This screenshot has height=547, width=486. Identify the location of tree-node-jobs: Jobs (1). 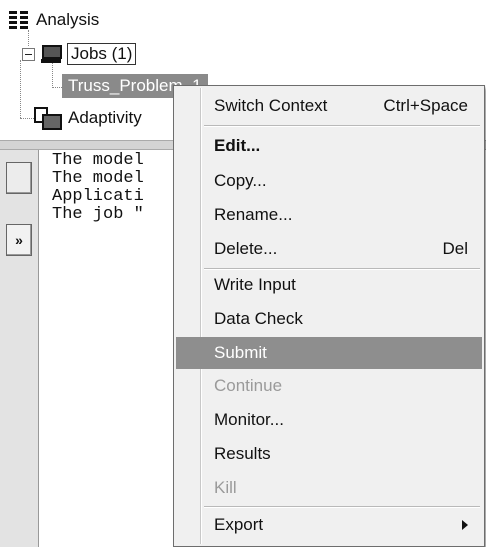
(79, 54).